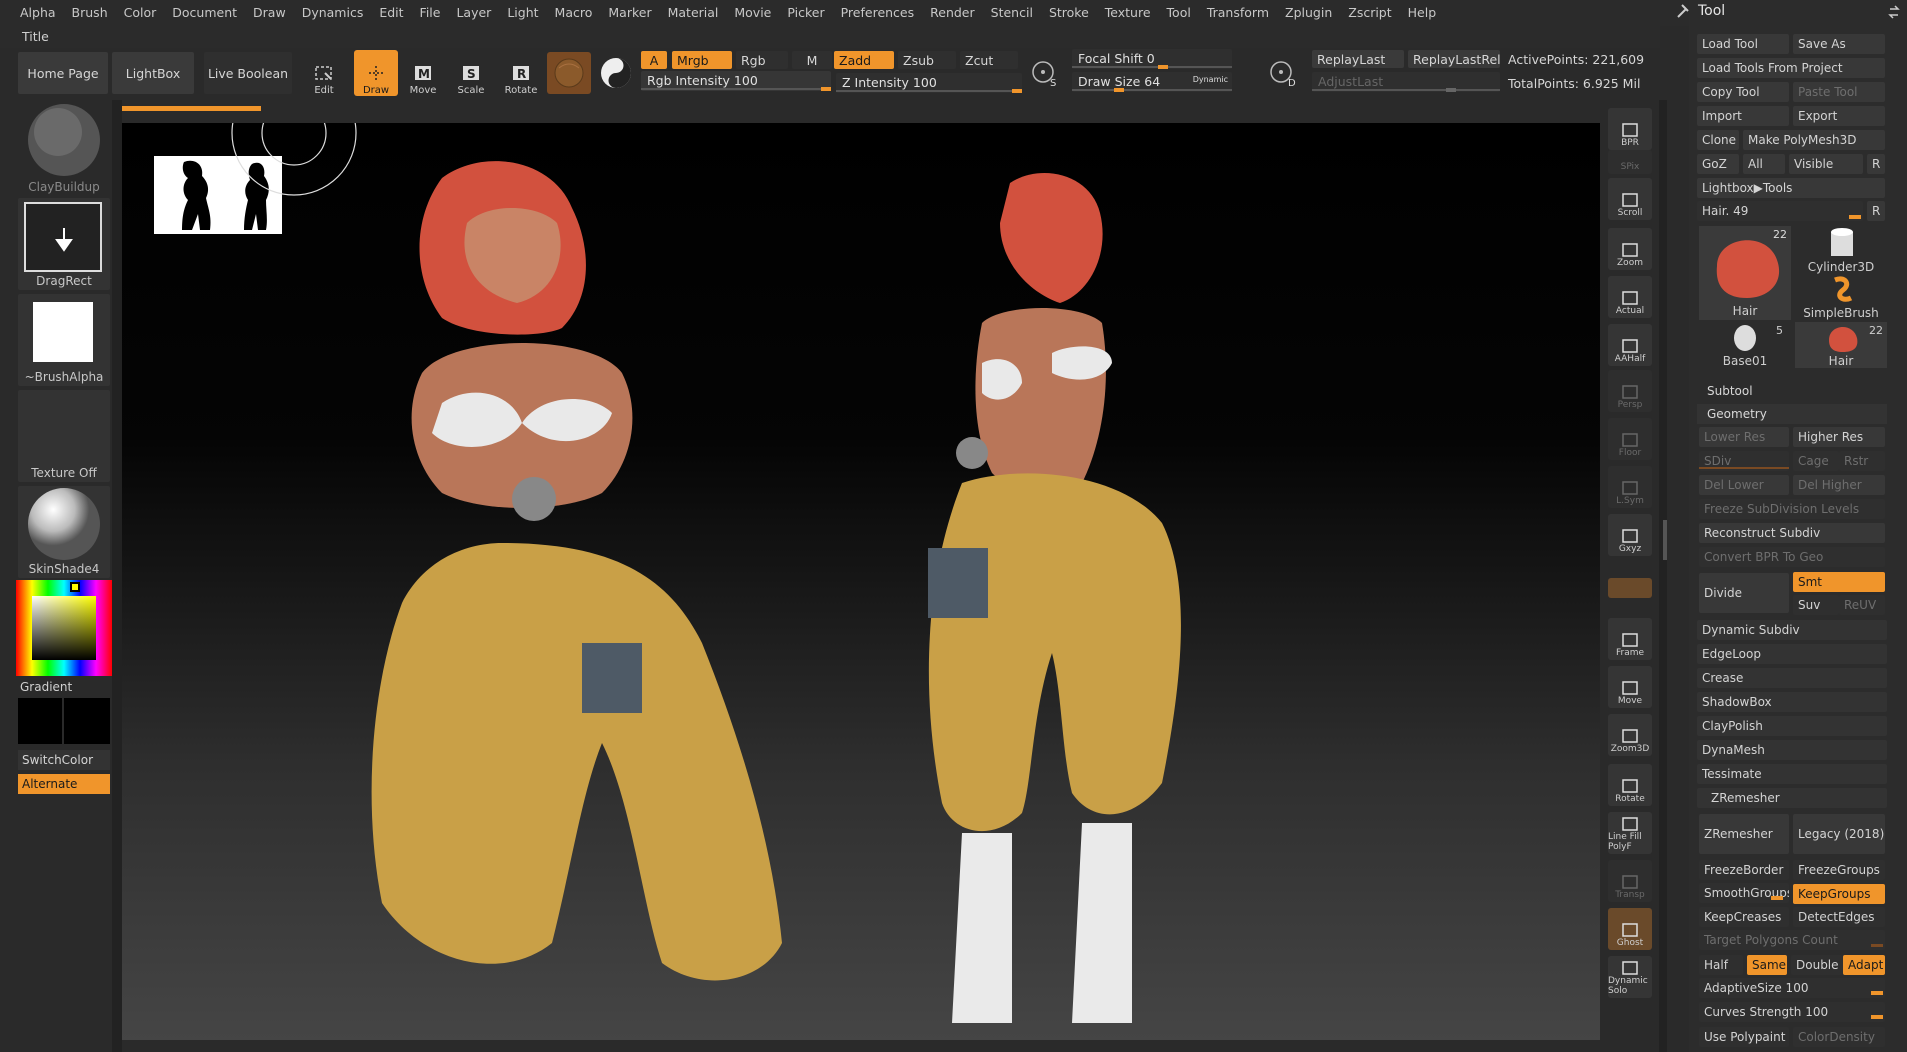 This screenshot has width=1907, height=1052. I want to click on switch-color-button: SwitchColor, so click(64, 760).